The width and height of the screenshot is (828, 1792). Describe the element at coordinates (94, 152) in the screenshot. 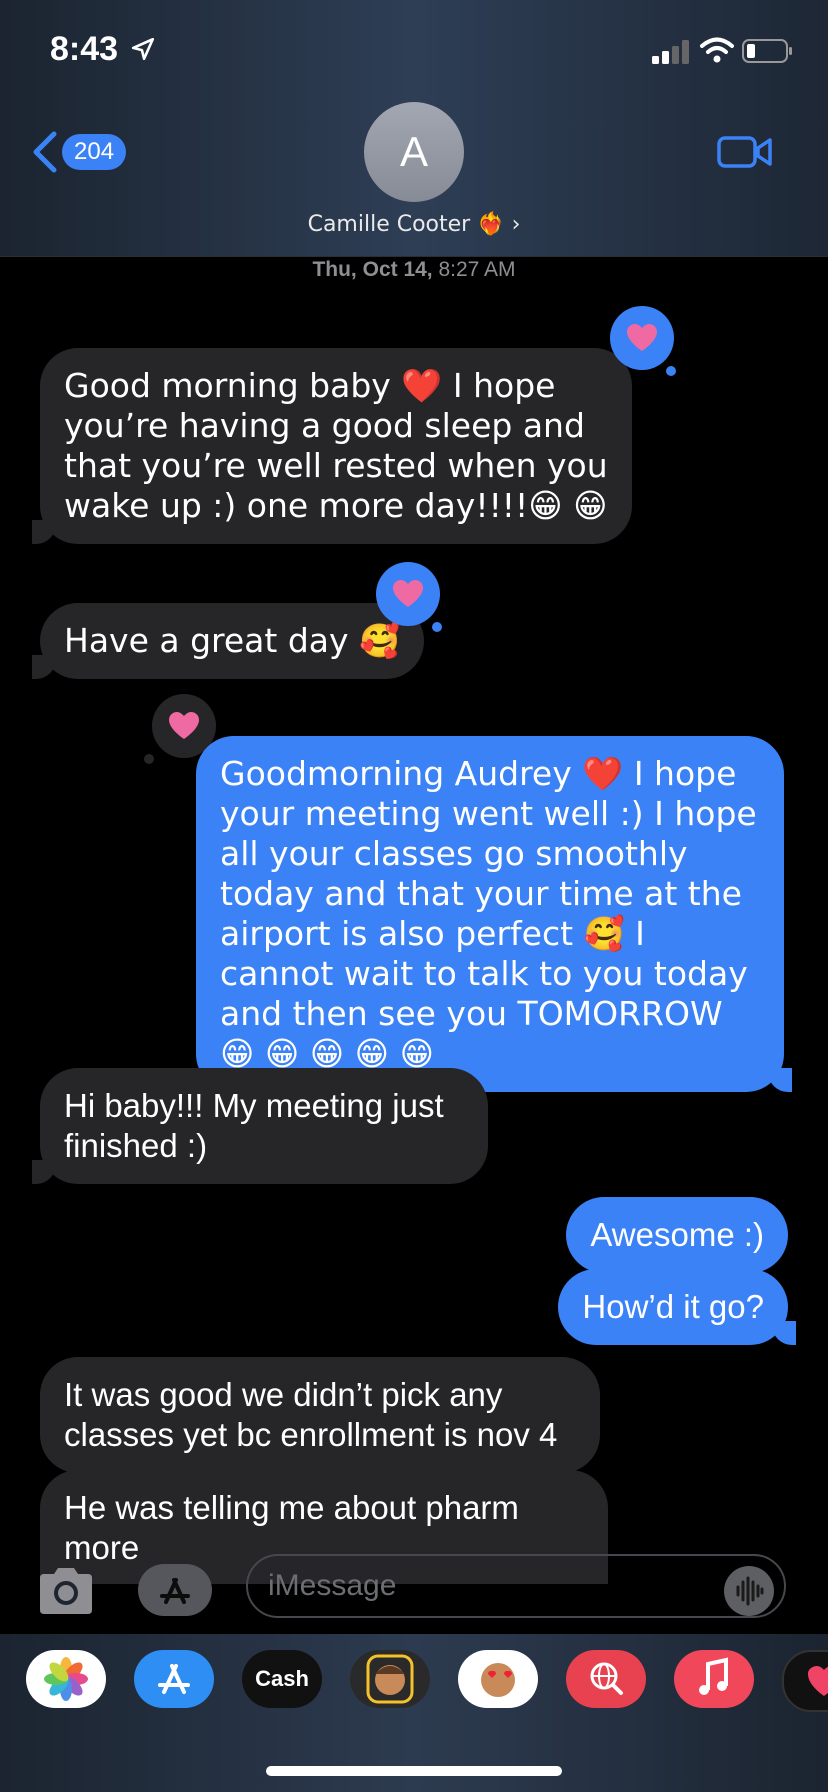

I see `unread-count-badge: 204` at that location.